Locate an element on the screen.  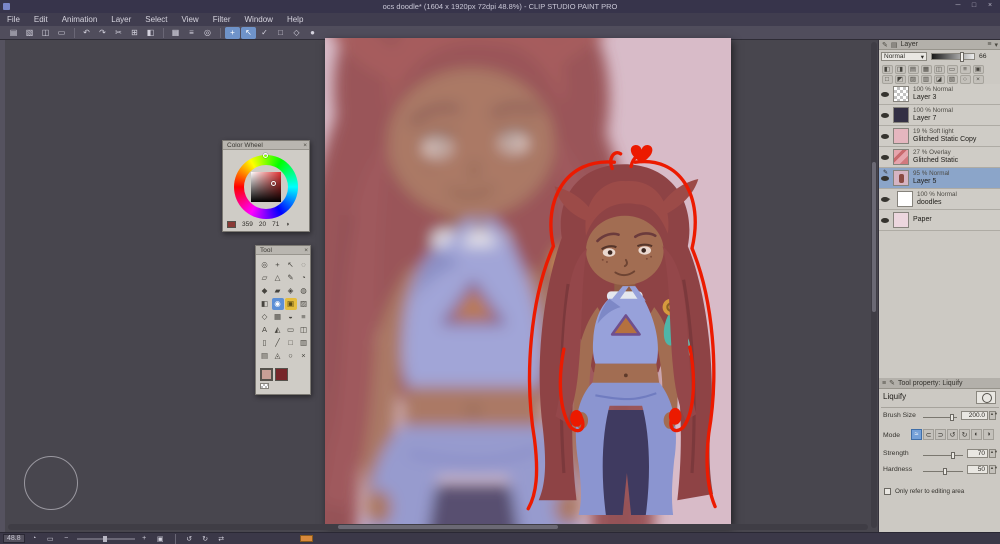
tool-icon: ◌ is located at coordinates (304, 265).